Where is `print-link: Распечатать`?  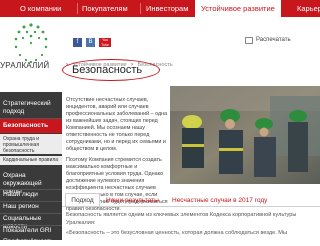
print-link: Распечатать is located at coordinates (273, 40).